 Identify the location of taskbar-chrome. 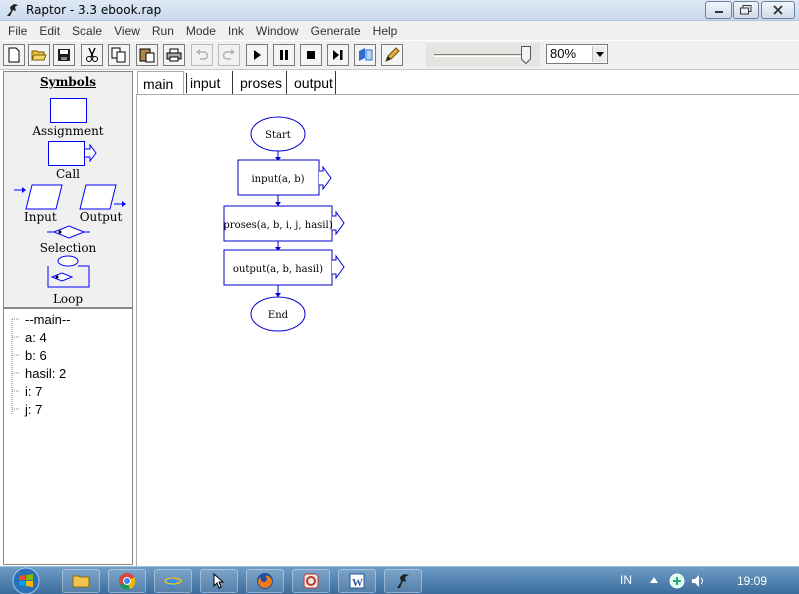
(127, 581).